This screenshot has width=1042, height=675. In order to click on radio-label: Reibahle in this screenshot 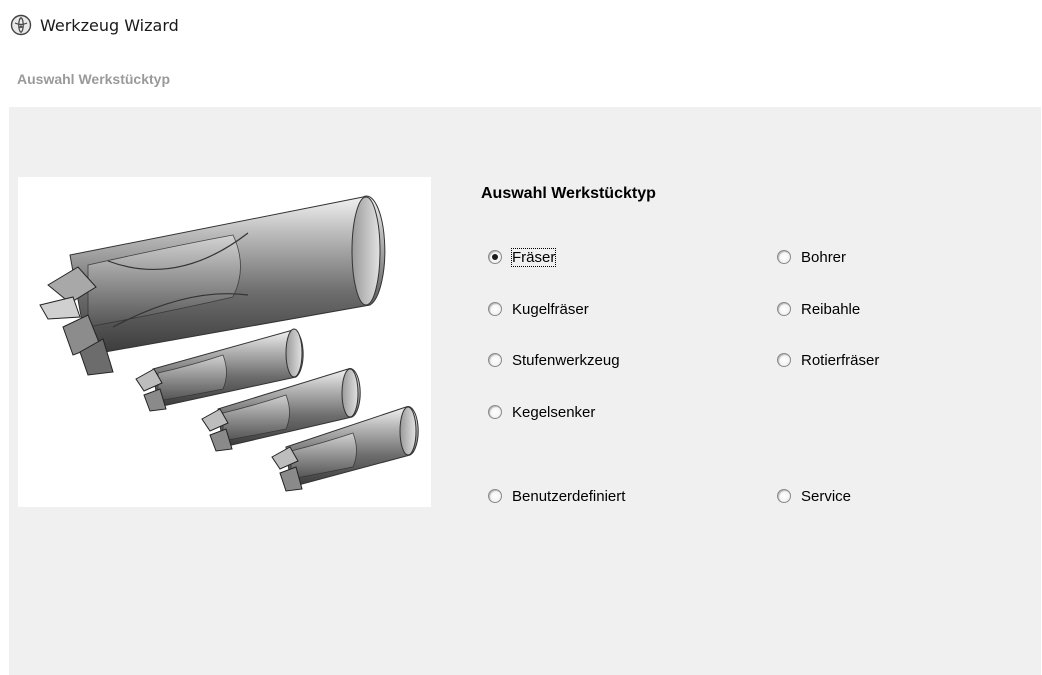, I will do `click(831, 309)`.